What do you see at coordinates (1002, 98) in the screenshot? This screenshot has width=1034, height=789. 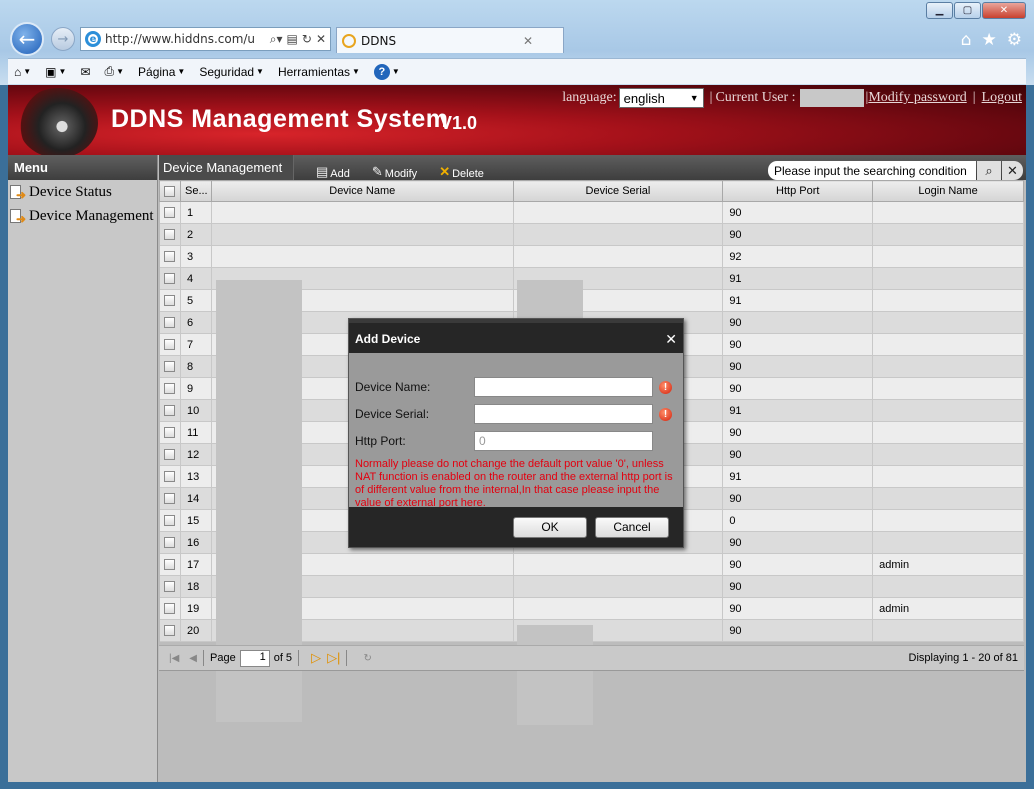 I see `logout-link: Logout` at bounding box center [1002, 98].